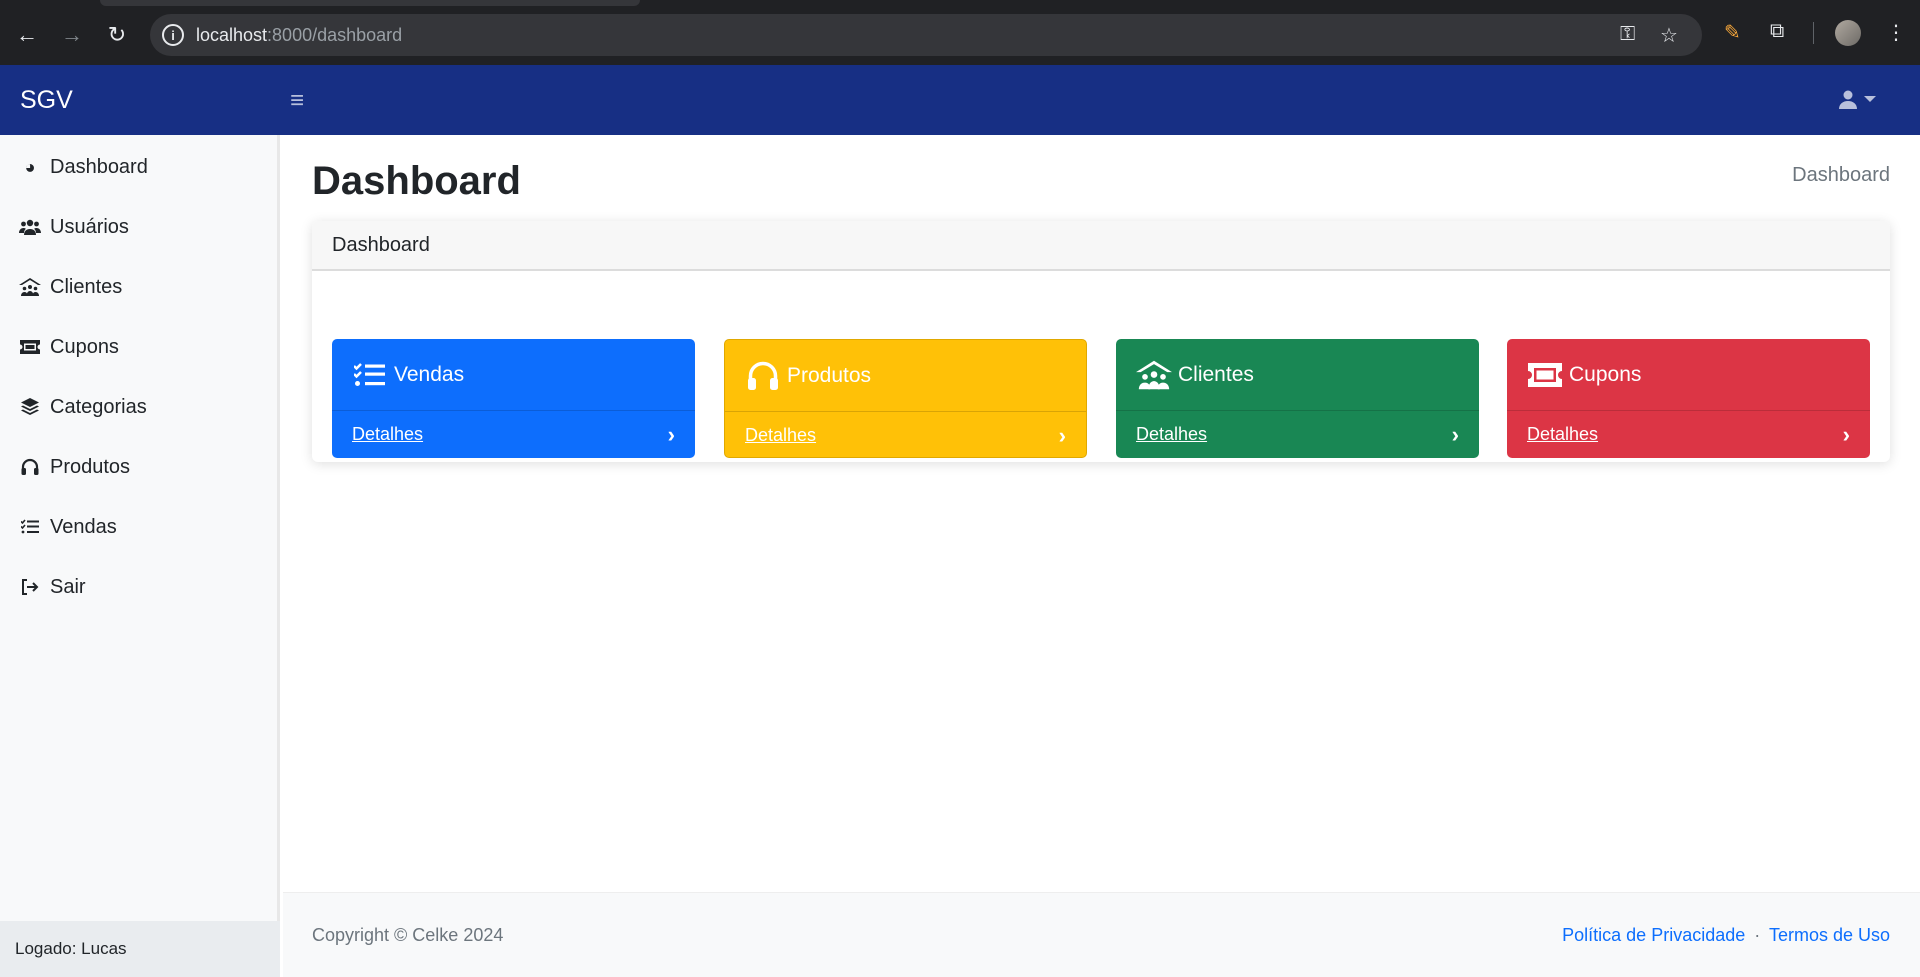  I want to click on sidebar-item-usuarios: Usuários, so click(139, 227).